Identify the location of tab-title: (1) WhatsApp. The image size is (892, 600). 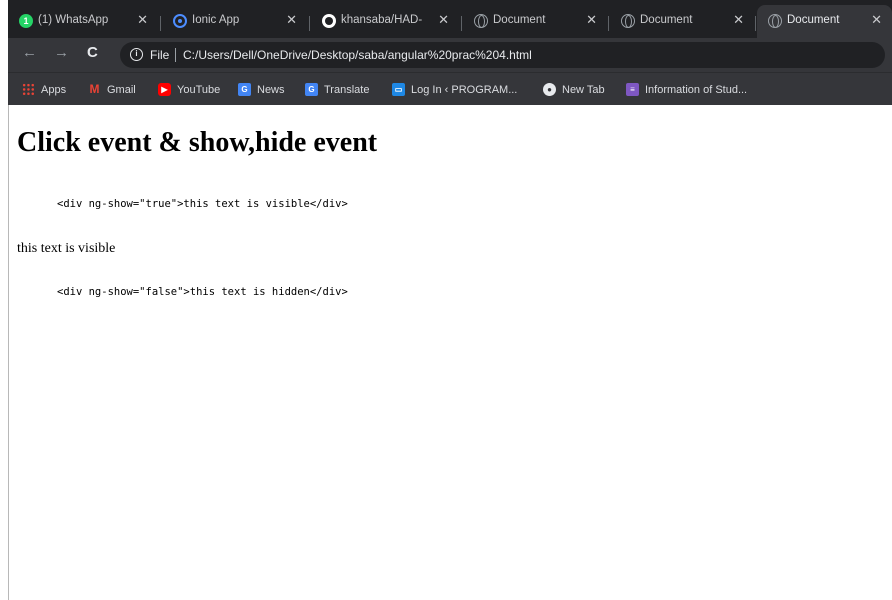
(73, 20).